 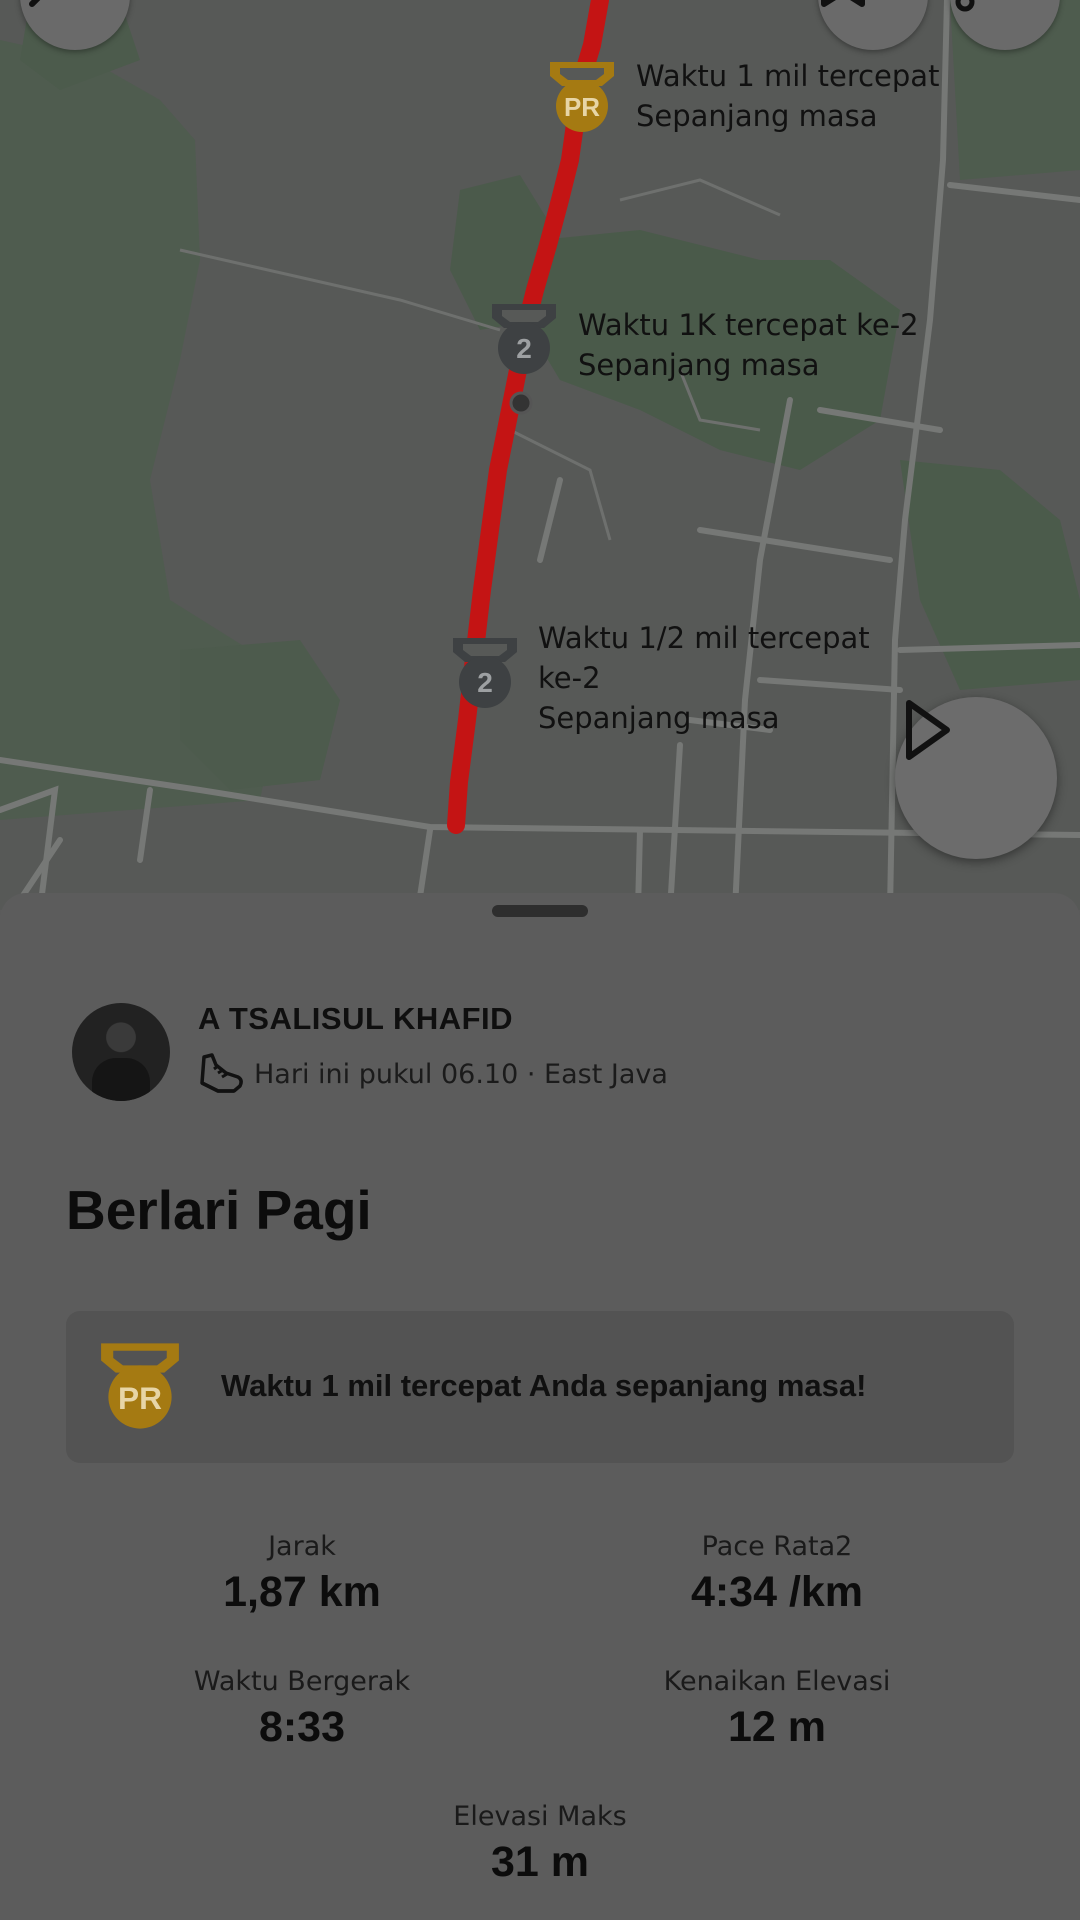 What do you see at coordinates (221, 1073) in the screenshot?
I see `running-shoe-icon` at bounding box center [221, 1073].